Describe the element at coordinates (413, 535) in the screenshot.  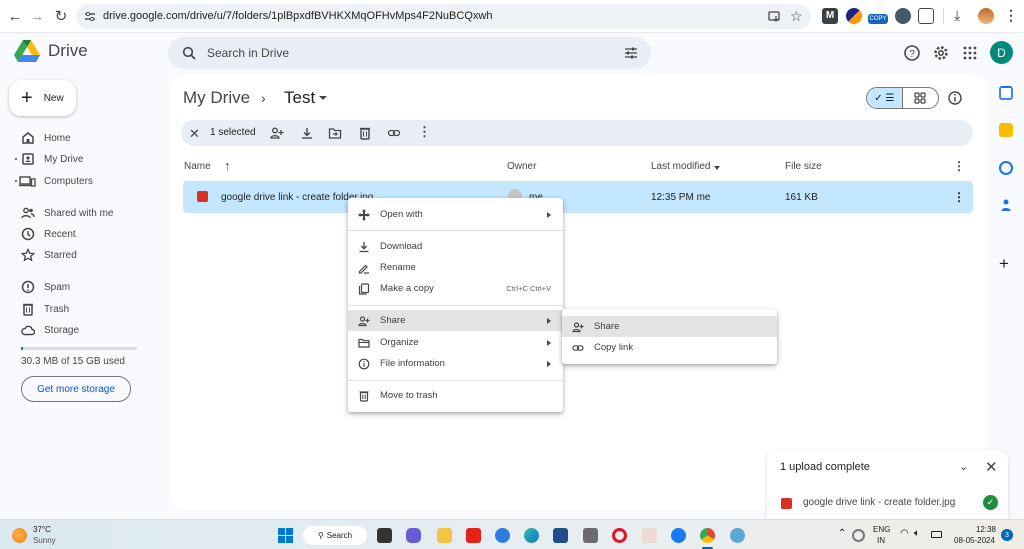
I see `teams-chat-icon` at that location.